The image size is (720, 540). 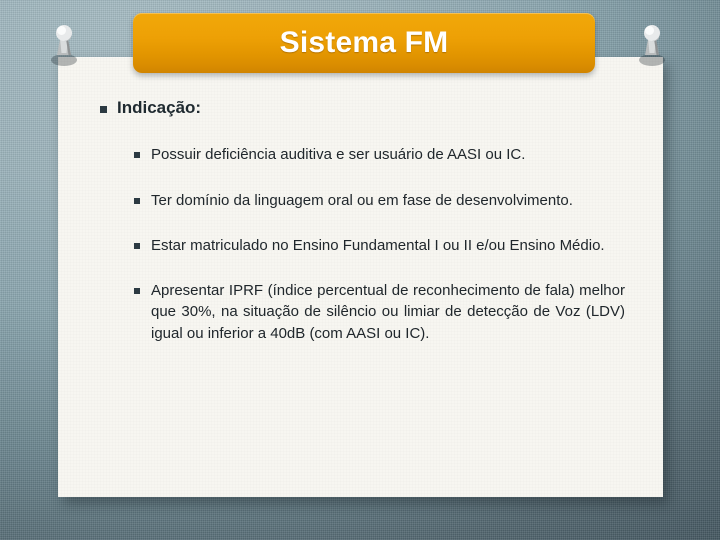 I want to click on heading-bullet-item: Indicação:, so click(x=381, y=107).